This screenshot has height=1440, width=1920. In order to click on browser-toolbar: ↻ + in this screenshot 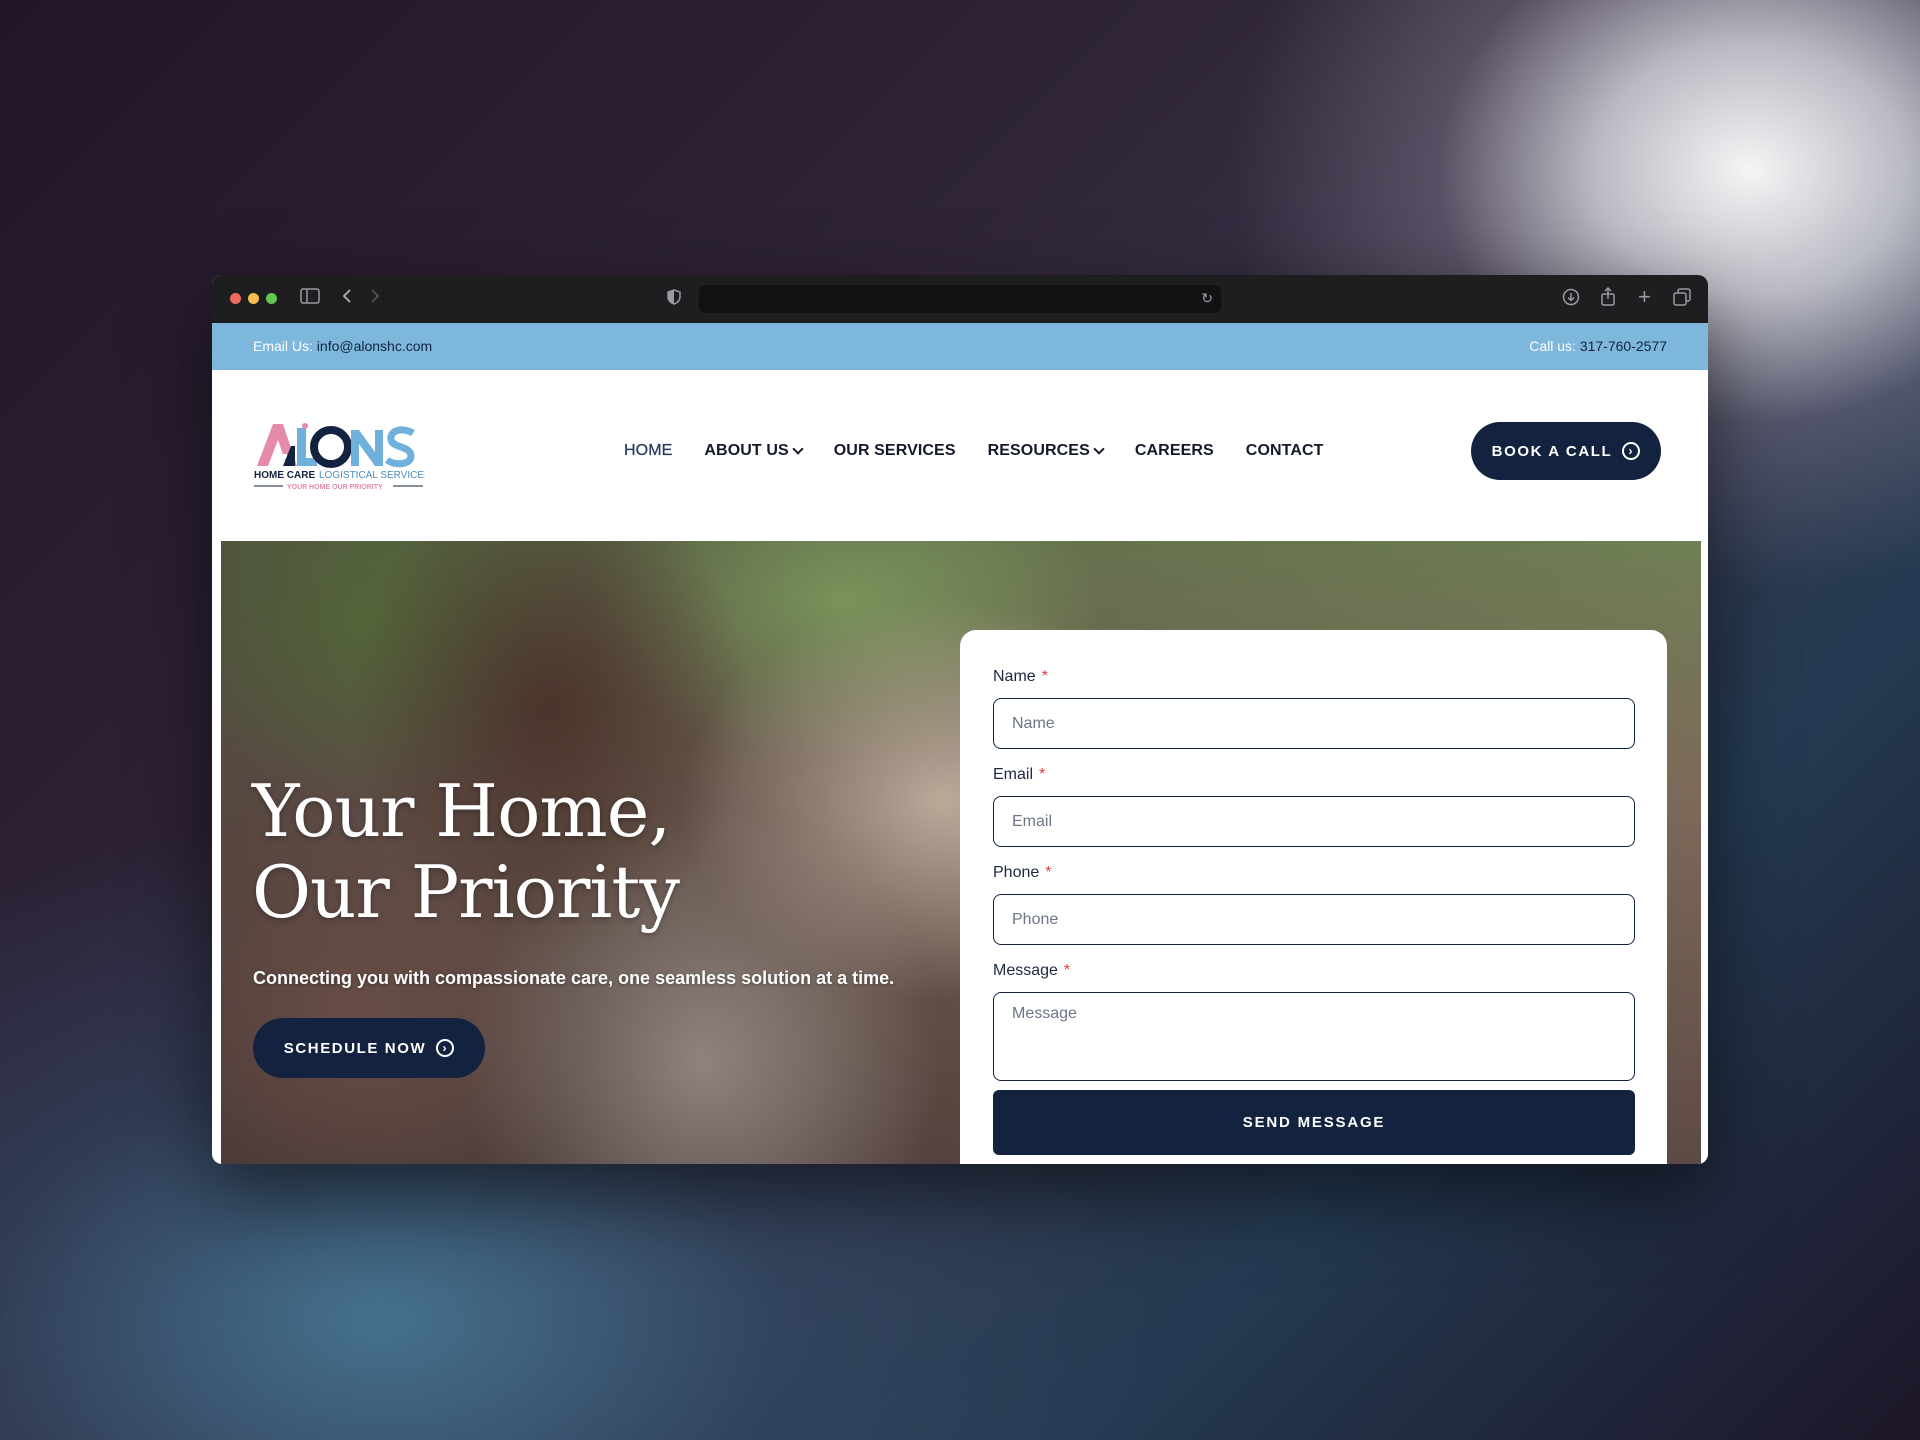, I will do `click(960, 299)`.